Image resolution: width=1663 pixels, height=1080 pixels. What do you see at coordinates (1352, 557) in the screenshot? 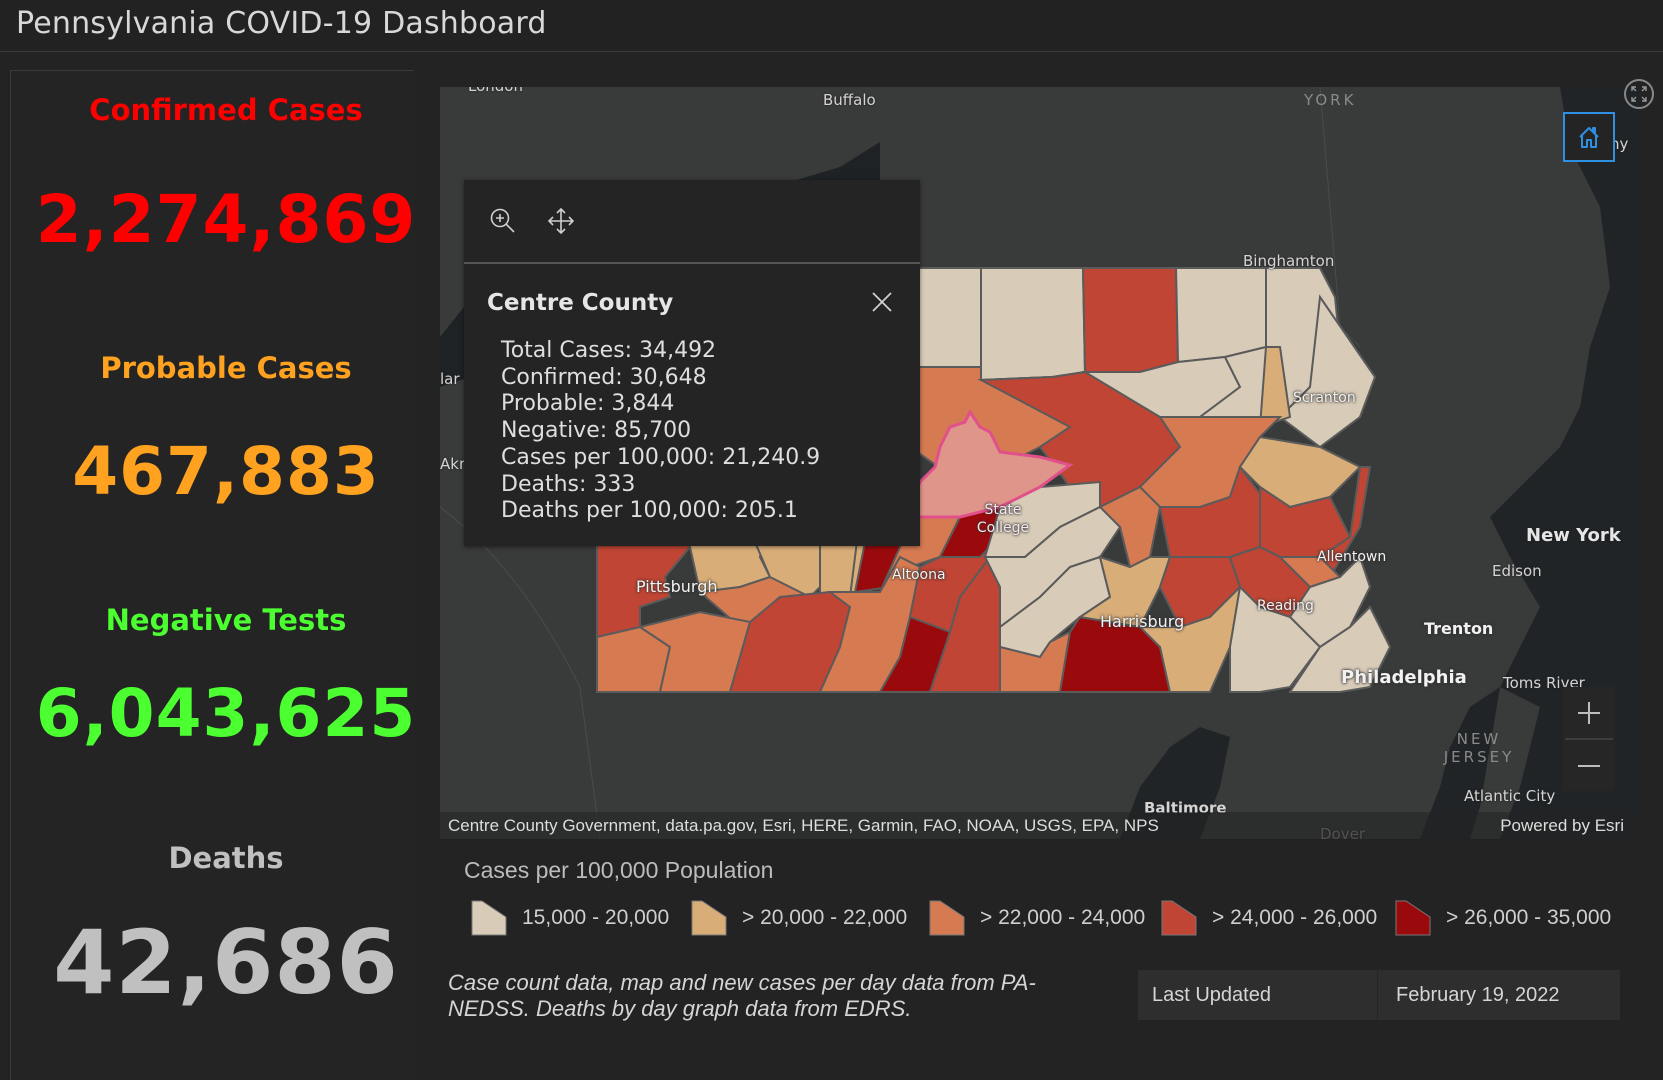
I see `map-label-allentown: Allentown` at bounding box center [1352, 557].